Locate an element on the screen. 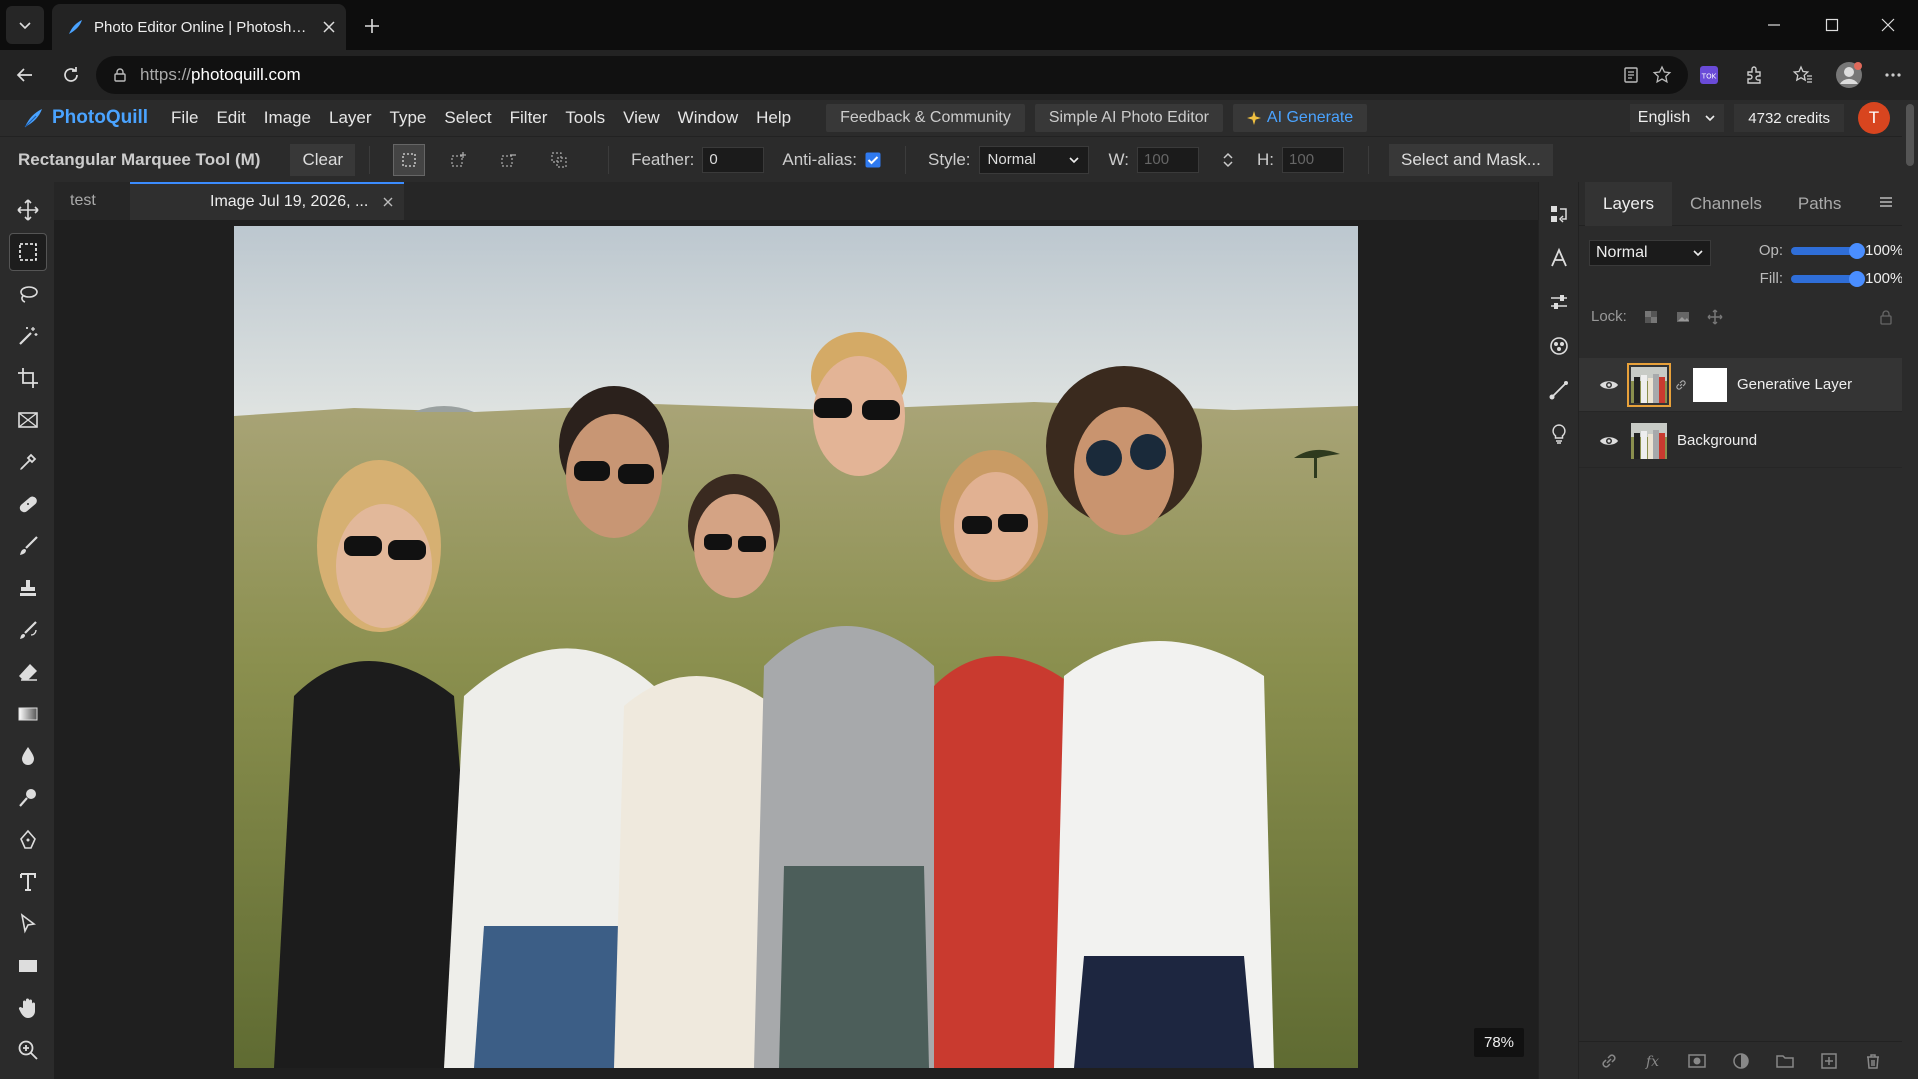  selection-mode-new is located at coordinates (409, 159).